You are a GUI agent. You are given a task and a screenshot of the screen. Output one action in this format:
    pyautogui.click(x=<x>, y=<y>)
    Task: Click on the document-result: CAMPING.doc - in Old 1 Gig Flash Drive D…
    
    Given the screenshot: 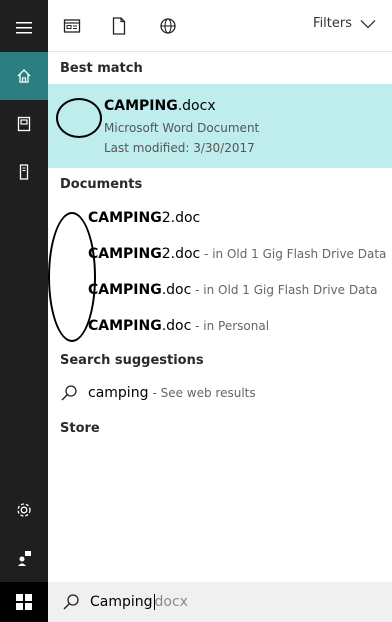 What is the action you would take?
    pyautogui.click(x=233, y=290)
    